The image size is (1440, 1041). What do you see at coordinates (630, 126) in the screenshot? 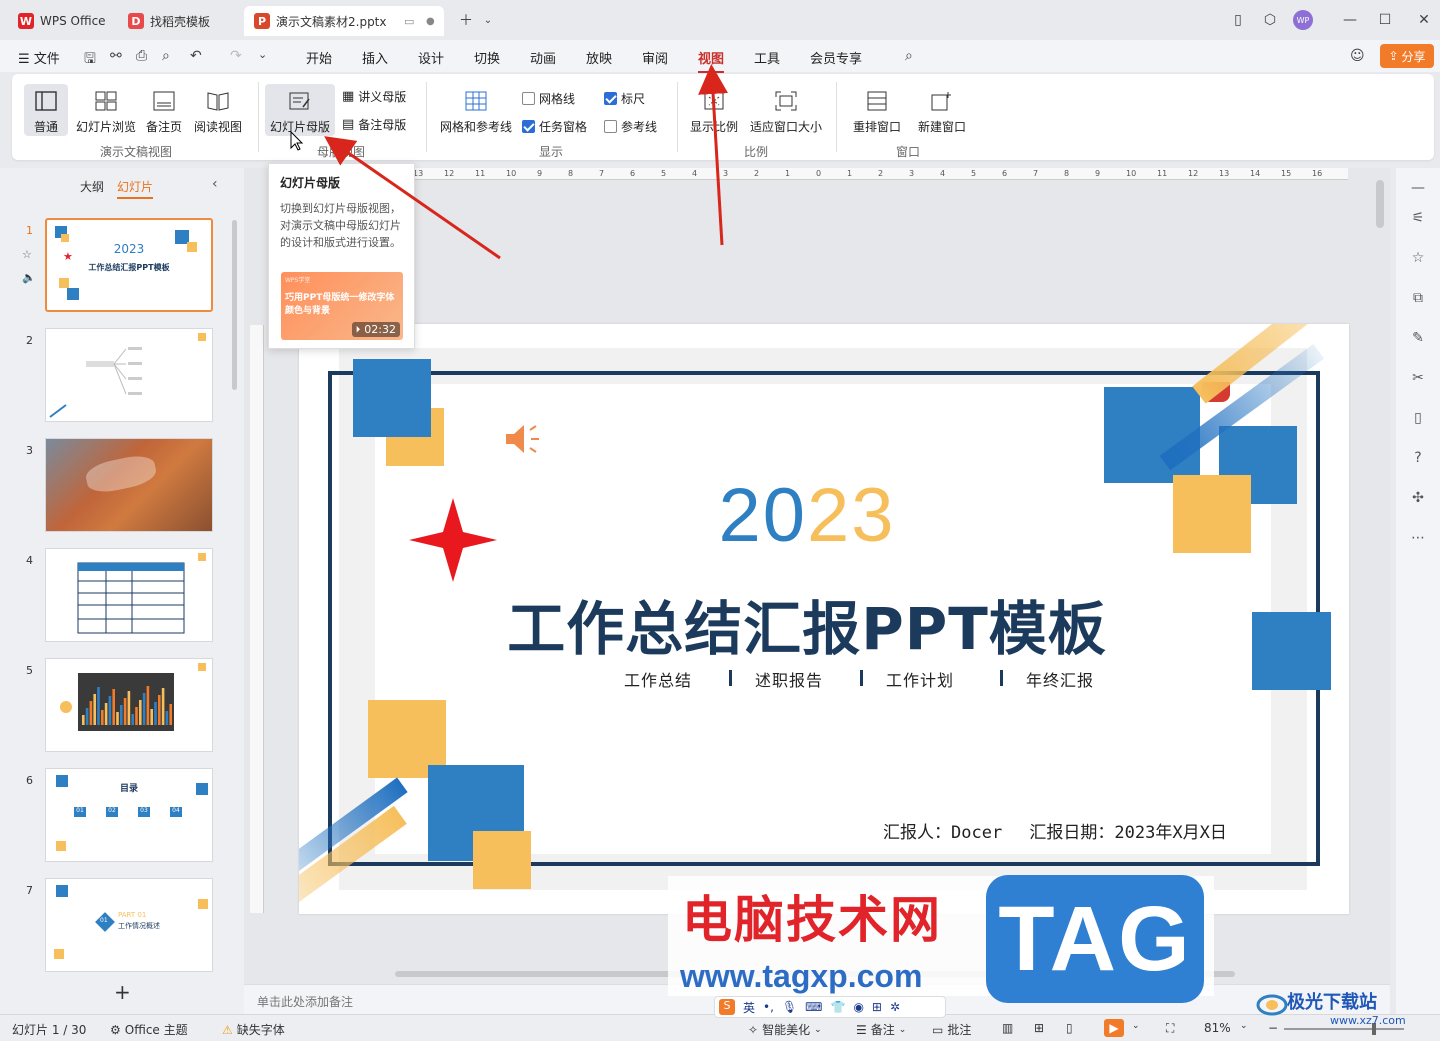
I see `guides-checkbox: 参考线` at bounding box center [630, 126].